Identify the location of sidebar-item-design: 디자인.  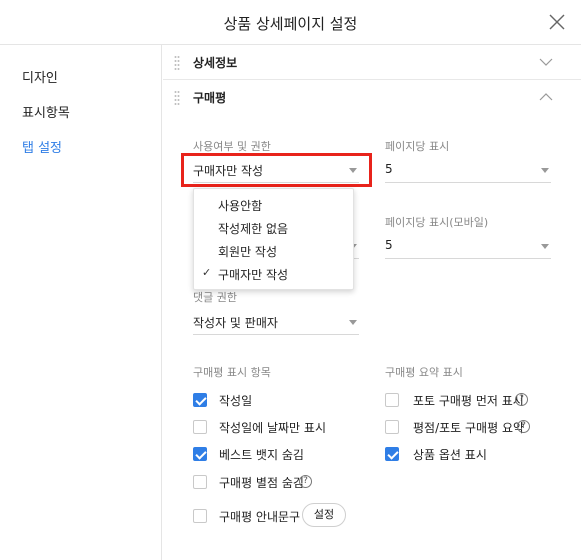
(40, 76).